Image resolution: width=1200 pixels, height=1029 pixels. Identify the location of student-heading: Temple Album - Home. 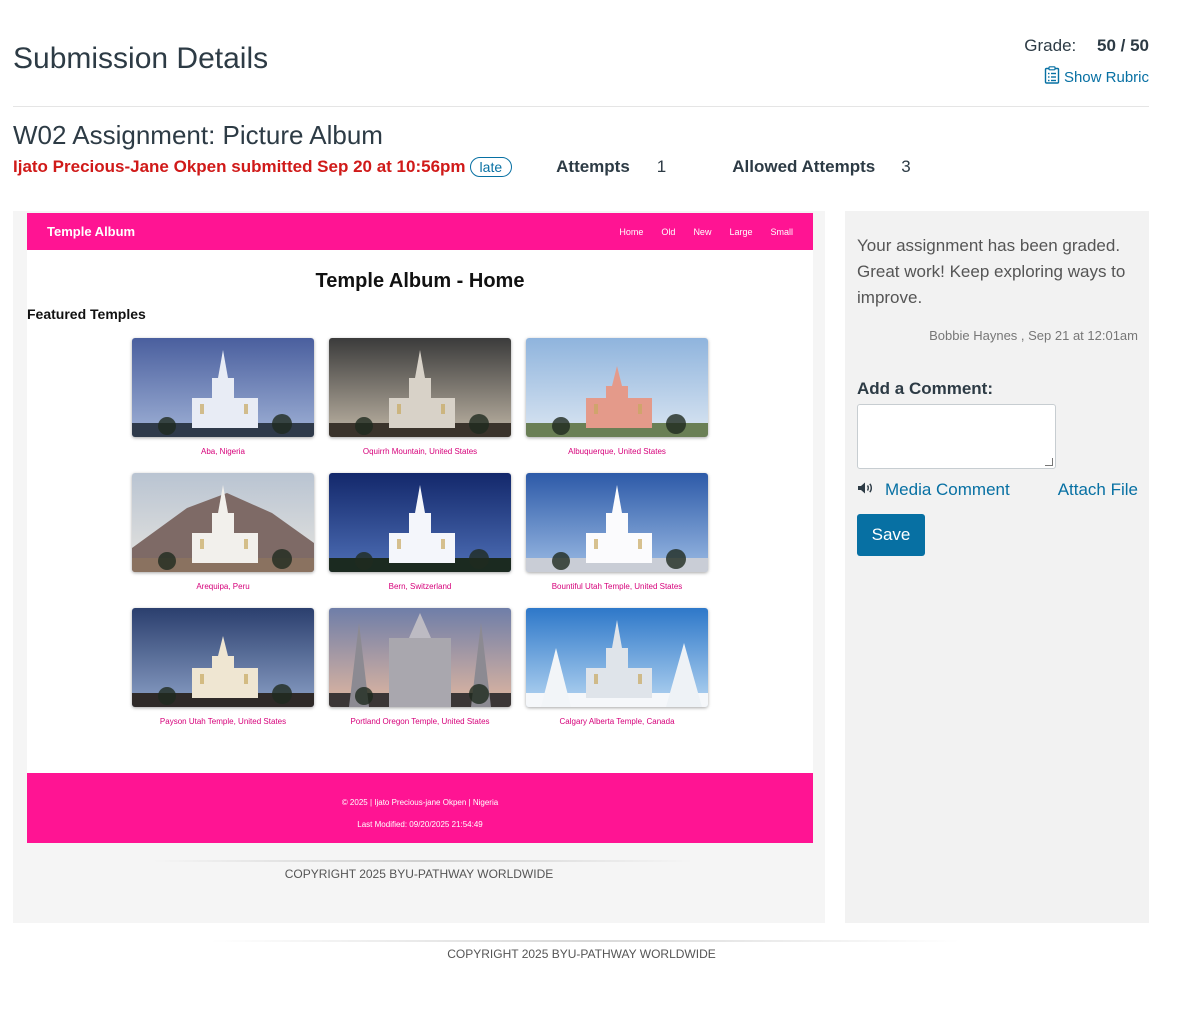
(420, 281).